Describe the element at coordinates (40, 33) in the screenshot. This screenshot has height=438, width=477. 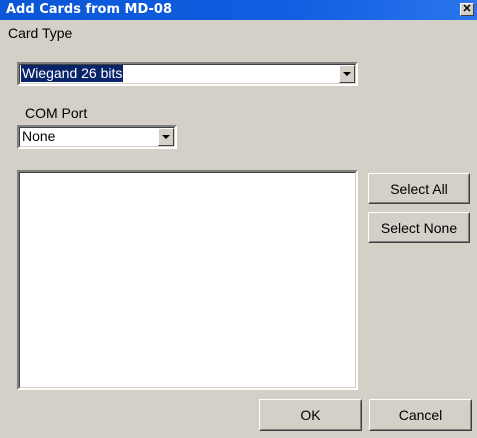
I see `card-type-label: Card Type` at that location.